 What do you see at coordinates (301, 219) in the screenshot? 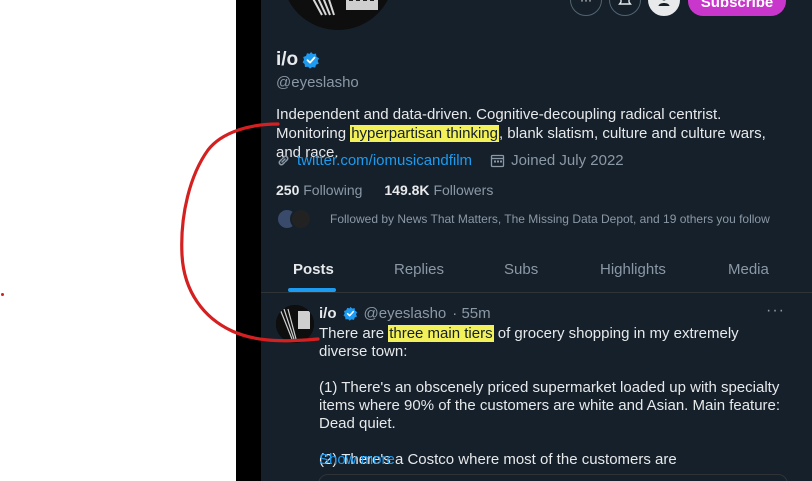
I see `mutual-avatar` at bounding box center [301, 219].